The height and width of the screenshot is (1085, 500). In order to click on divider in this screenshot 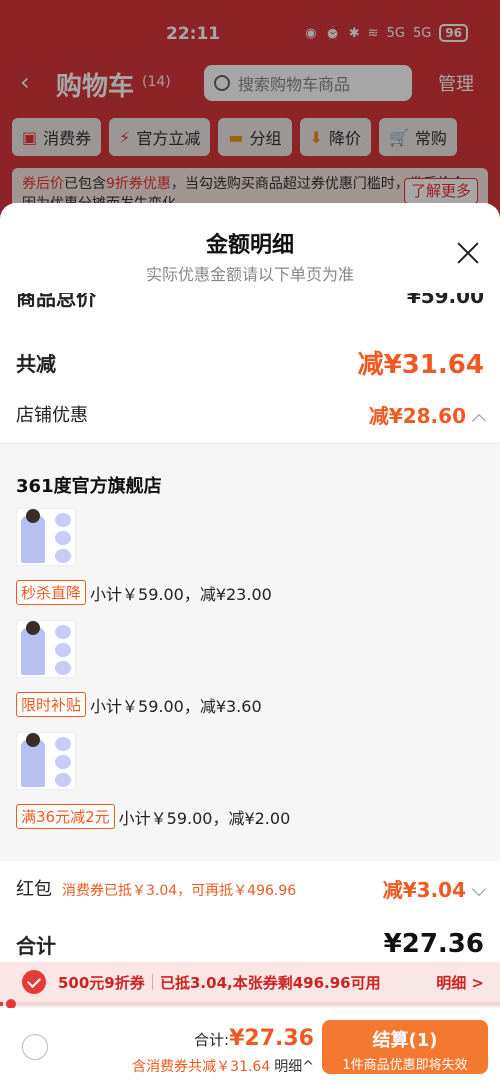, I will do `click(152, 982)`.